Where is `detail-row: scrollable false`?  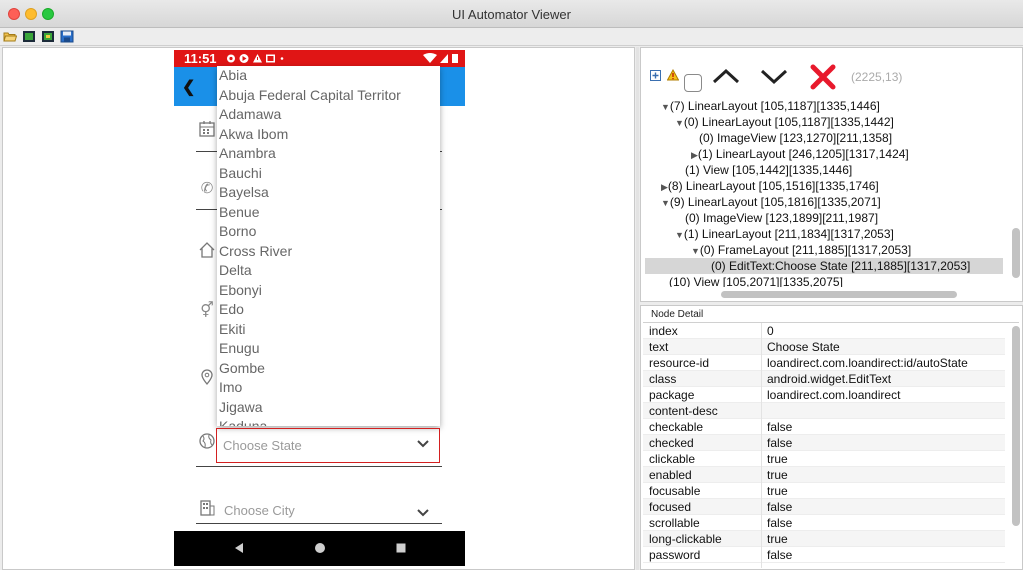
detail-row: scrollable false is located at coordinates (824, 523).